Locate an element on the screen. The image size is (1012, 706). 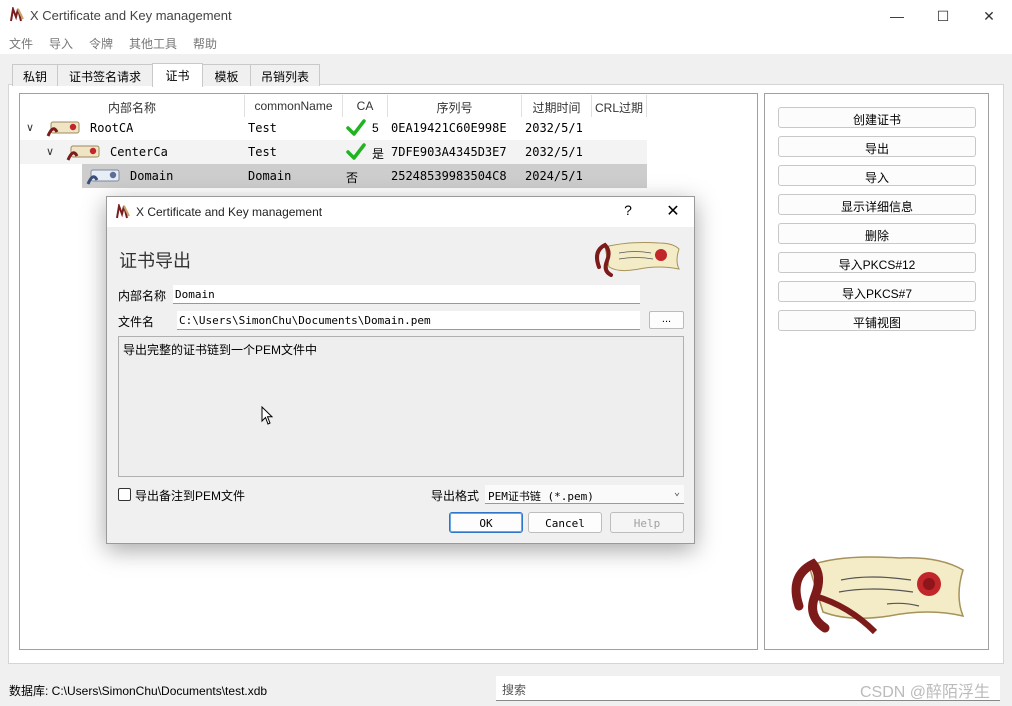
menu-file: 文件 is located at coordinates (21, 43).